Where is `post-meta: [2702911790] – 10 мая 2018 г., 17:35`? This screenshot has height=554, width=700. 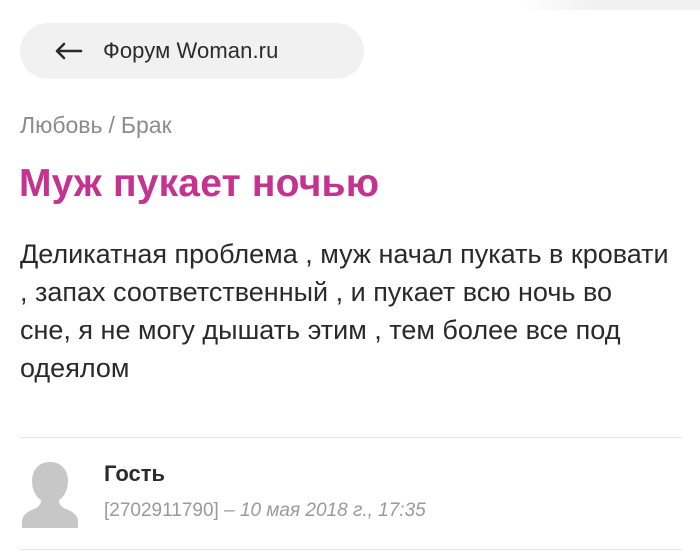 post-meta: [2702911790] – 10 мая 2018 г., 17:35 is located at coordinates (265, 511).